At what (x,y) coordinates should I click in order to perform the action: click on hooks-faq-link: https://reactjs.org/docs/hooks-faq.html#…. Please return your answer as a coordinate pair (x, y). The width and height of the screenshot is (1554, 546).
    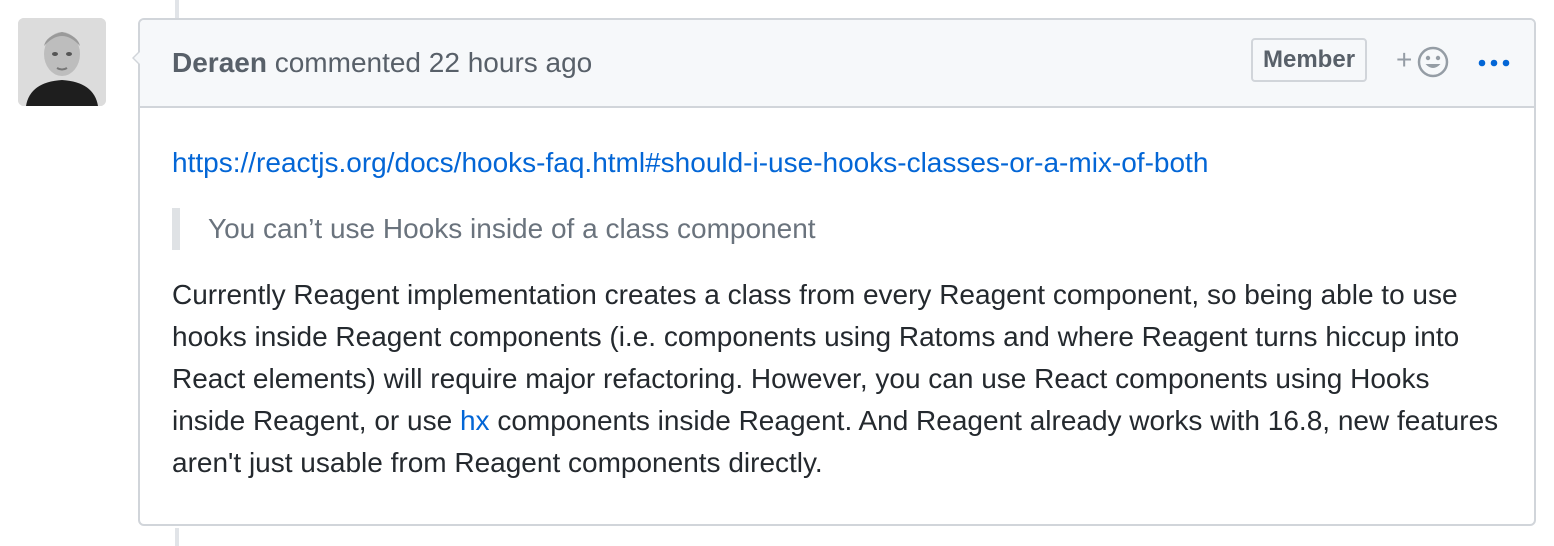
    Looking at the image, I should click on (690, 162).